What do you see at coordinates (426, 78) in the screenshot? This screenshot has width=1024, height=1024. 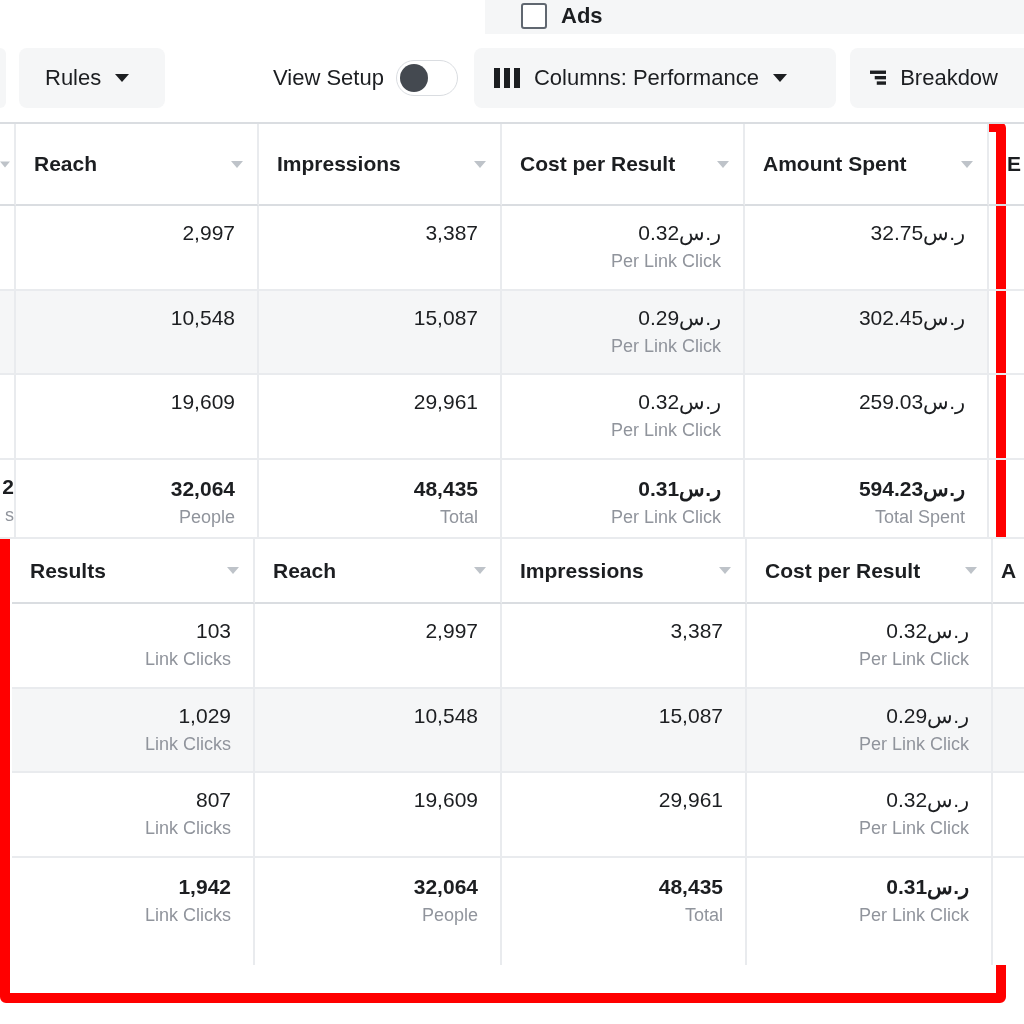 I see `view-setup-toggle` at bounding box center [426, 78].